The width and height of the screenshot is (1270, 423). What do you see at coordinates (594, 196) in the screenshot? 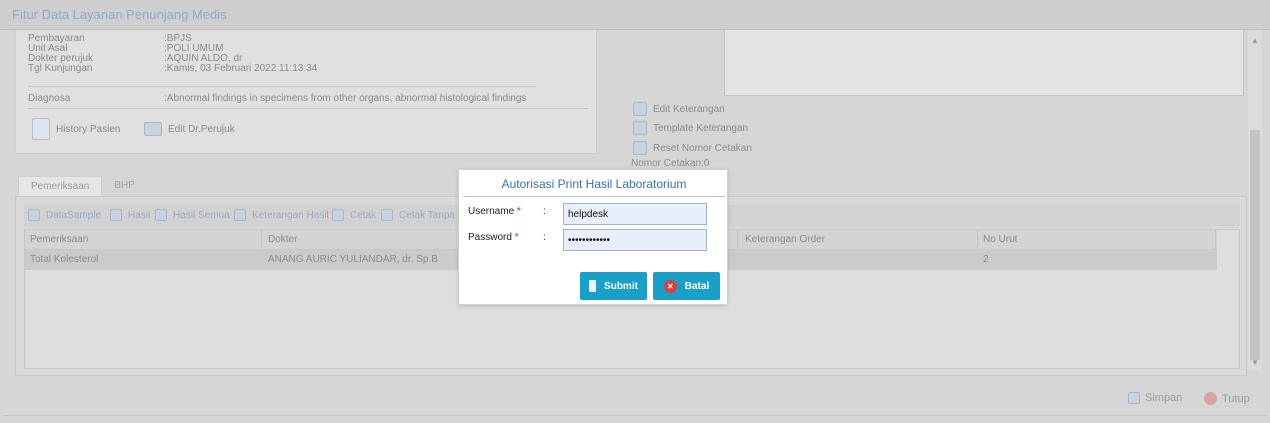
I see `dialog-title-divider` at bounding box center [594, 196].